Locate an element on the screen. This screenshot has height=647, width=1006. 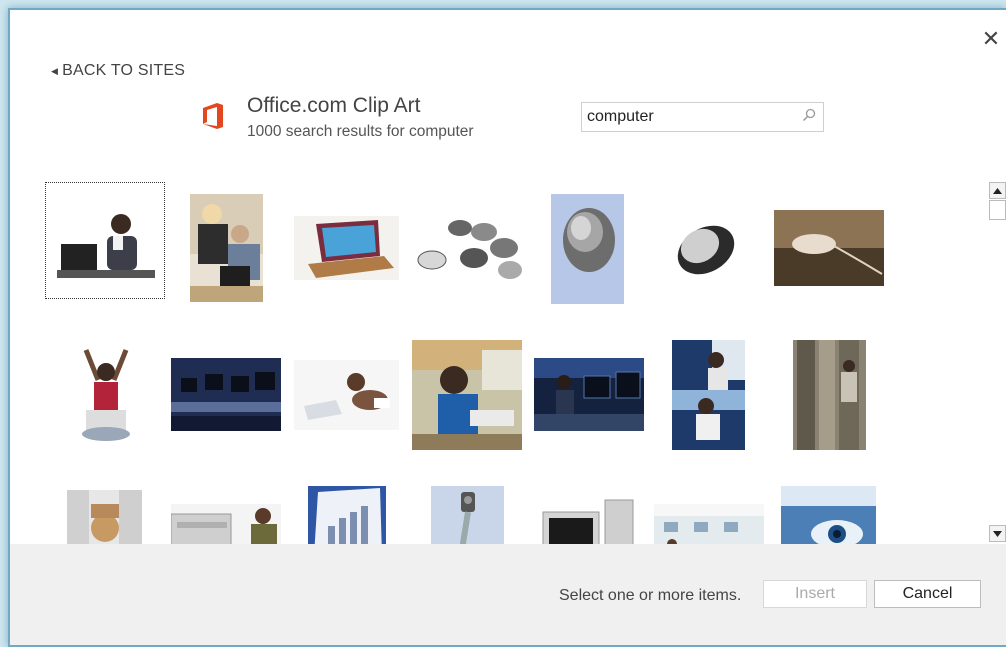
search-icon is located at coordinates (809, 115).